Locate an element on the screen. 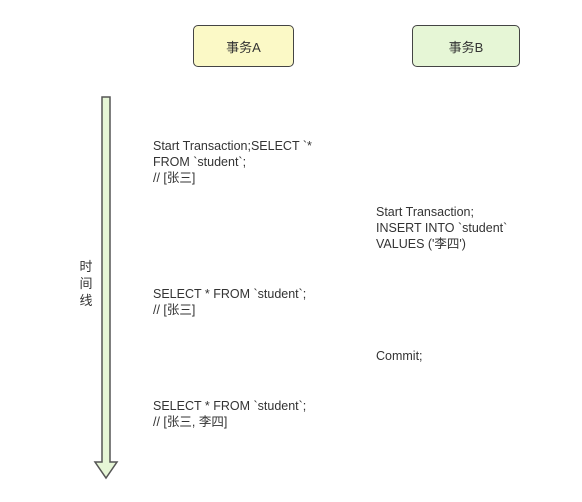 This screenshot has width=582, height=502. transaction-a-label: 事务A is located at coordinates (243, 47).